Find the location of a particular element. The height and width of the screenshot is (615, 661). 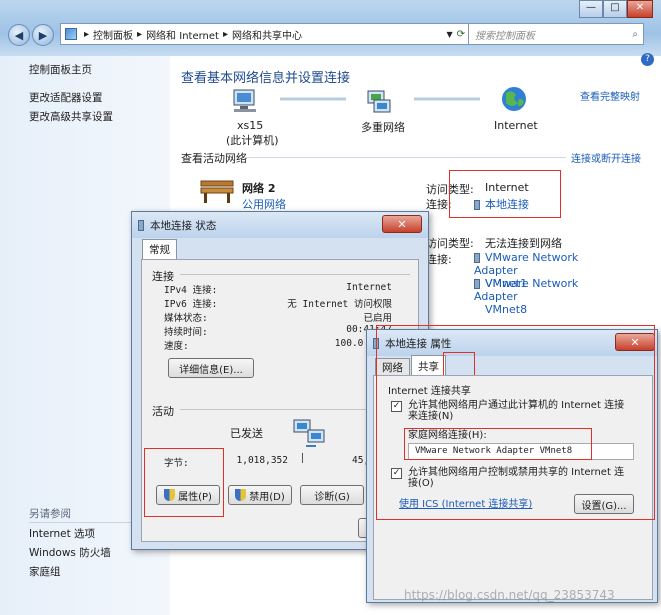

ipv4-label: IPv4 连接: is located at coordinates (191, 290).